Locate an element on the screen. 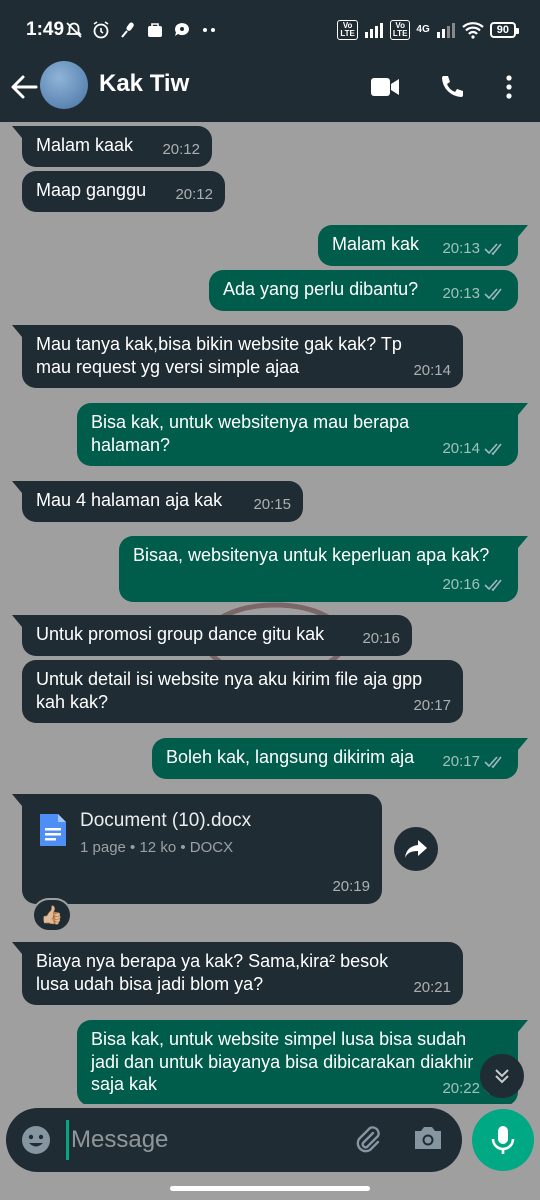 The image size is (540, 1200). message-time: 20:14 is located at coordinates (432, 371).